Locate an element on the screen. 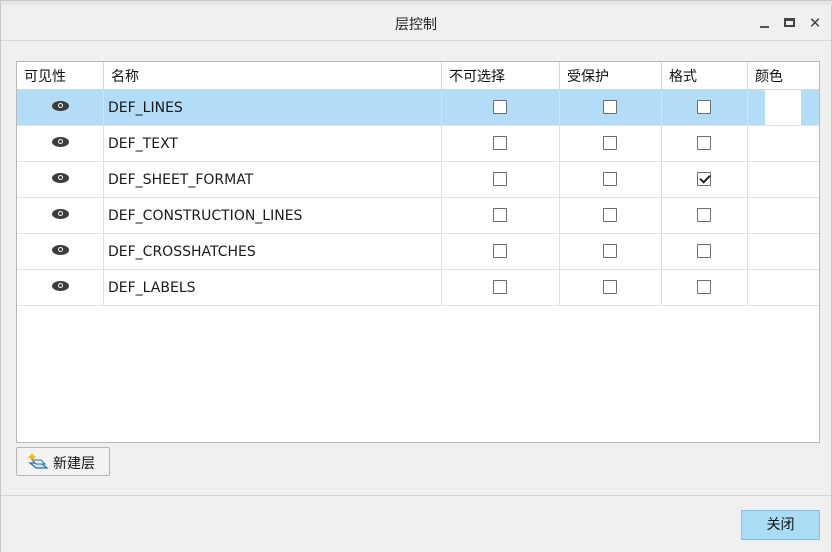  close-icon: ✕ is located at coordinates (815, 23).